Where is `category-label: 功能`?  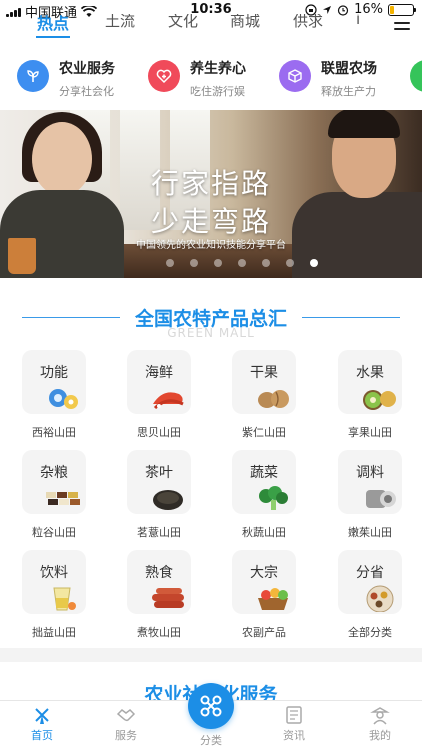 category-label: 功能 is located at coordinates (54, 373).